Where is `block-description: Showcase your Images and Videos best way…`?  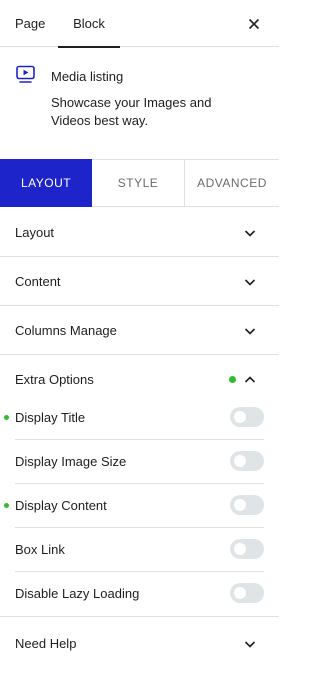
block-description: Showcase your Images and Videos best way… is located at coordinates (131, 111).